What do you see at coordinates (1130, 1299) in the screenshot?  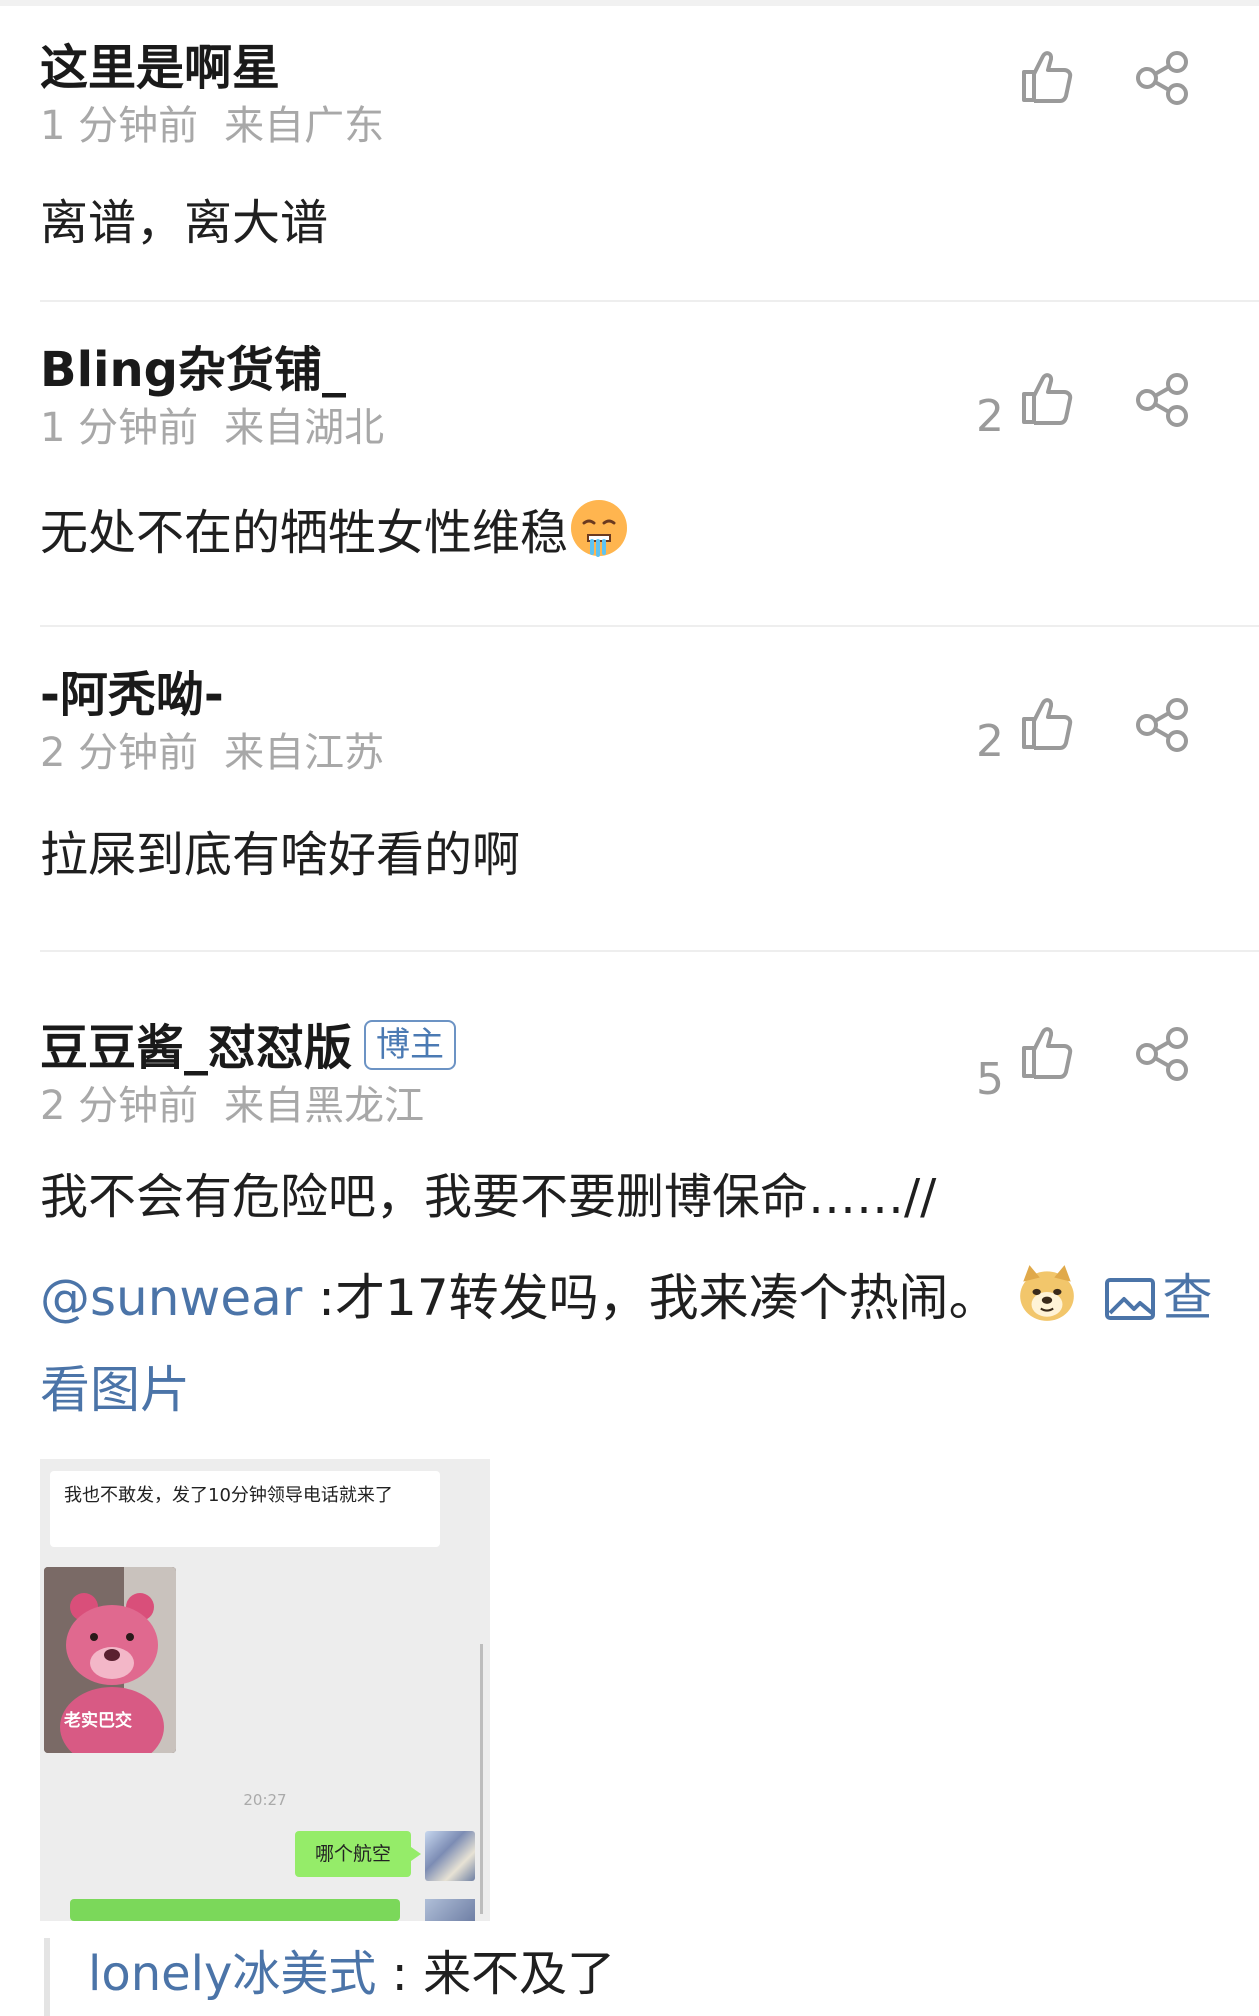 I see `image-icon` at bounding box center [1130, 1299].